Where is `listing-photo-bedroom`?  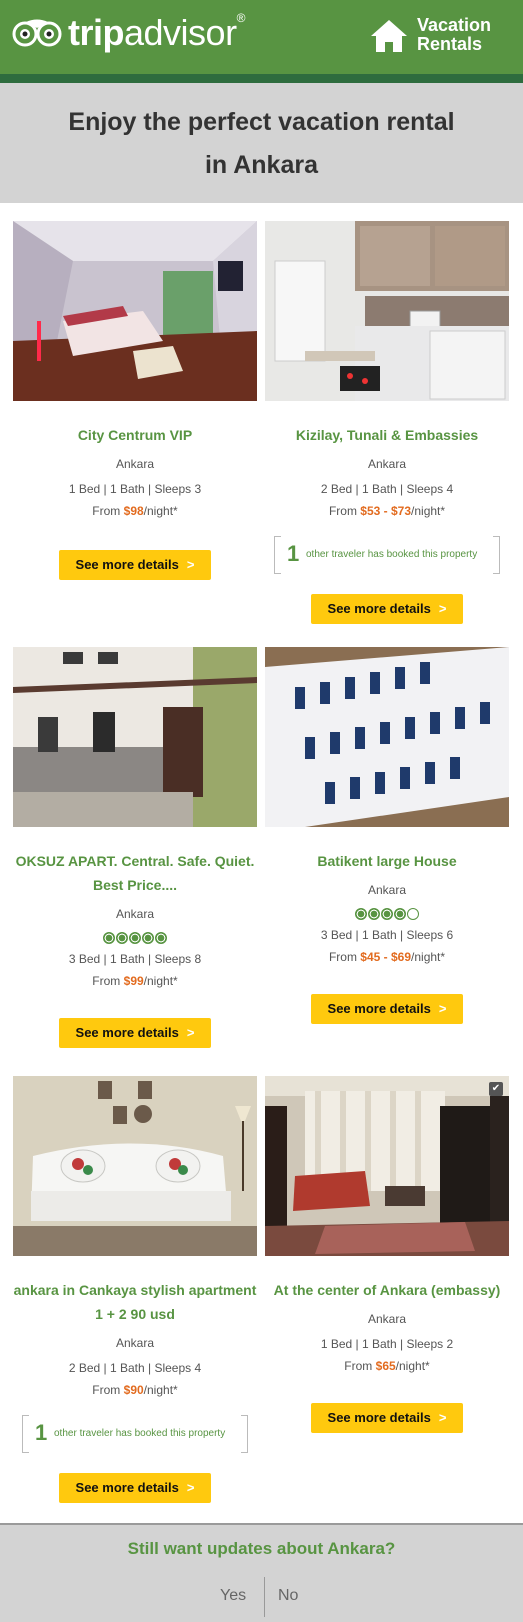 listing-photo-bedroom is located at coordinates (135, 311).